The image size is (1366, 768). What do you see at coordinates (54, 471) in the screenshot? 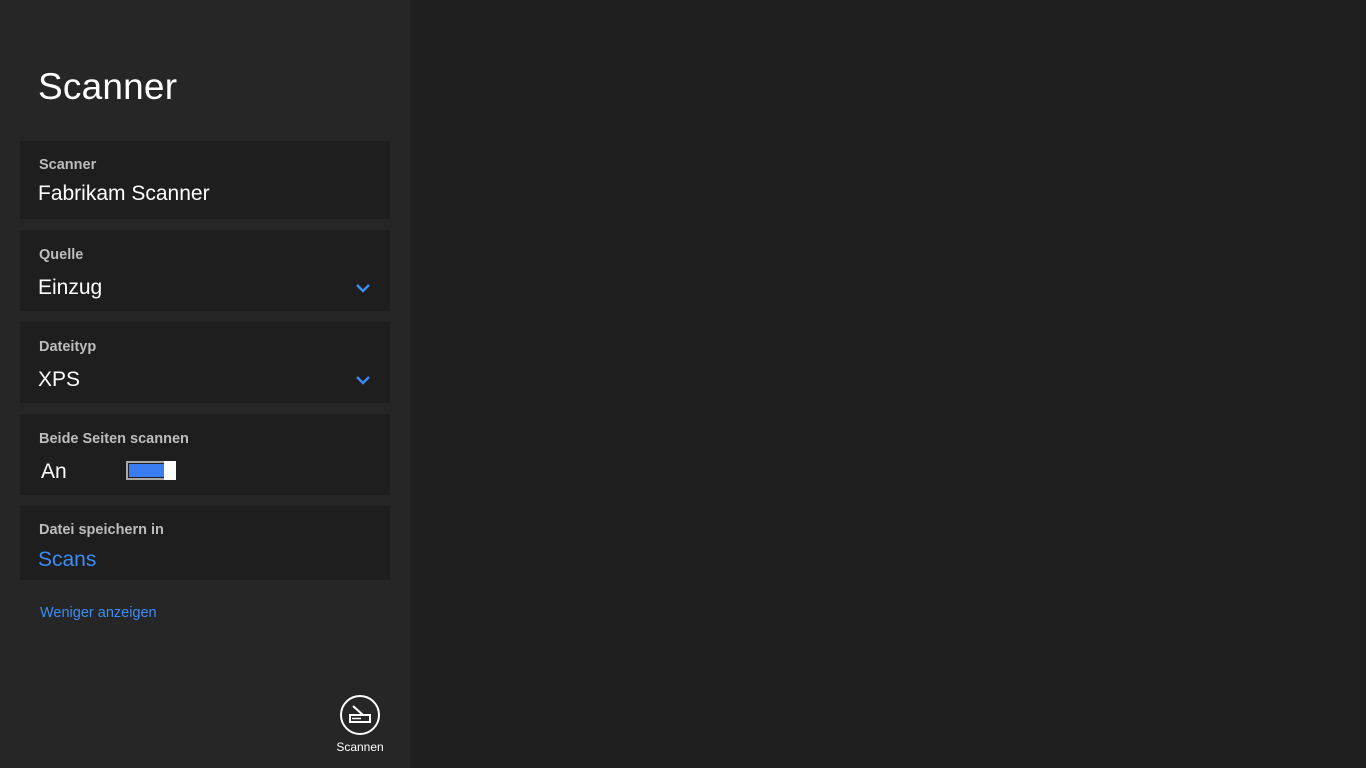
I see `duplex-state-text: An` at bounding box center [54, 471].